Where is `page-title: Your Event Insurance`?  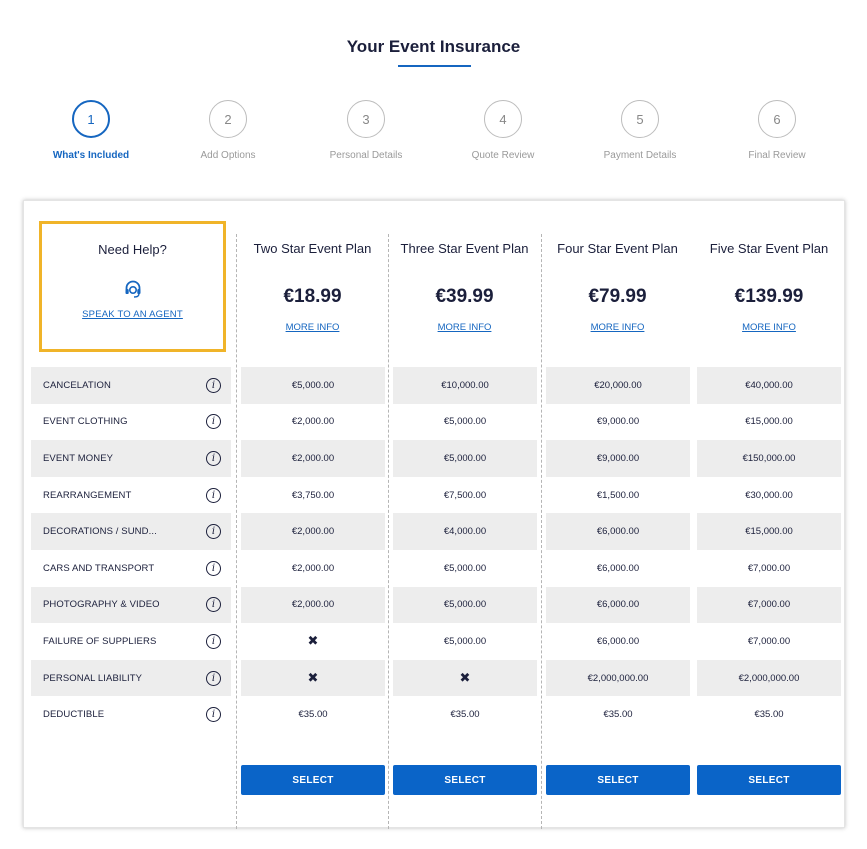 page-title: Your Event Insurance is located at coordinates (433, 46).